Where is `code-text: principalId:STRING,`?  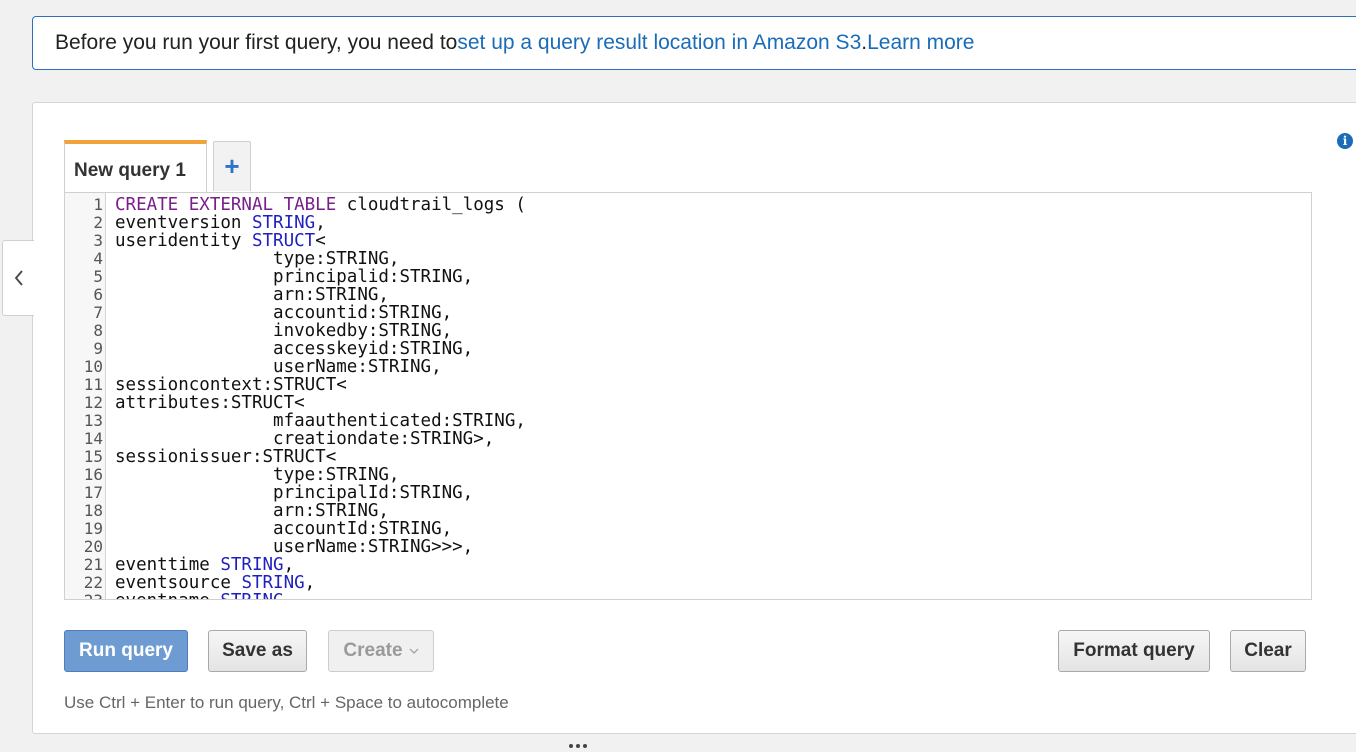
code-text: principalId:STRING, is located at coordinates (294, 493).